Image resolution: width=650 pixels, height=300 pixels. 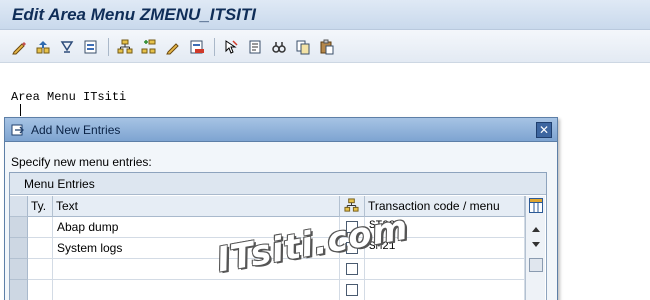 What do you see at coordinates (303, 47) in the screenshot?
I see `copy-icon` at bounding box center [303, 47].